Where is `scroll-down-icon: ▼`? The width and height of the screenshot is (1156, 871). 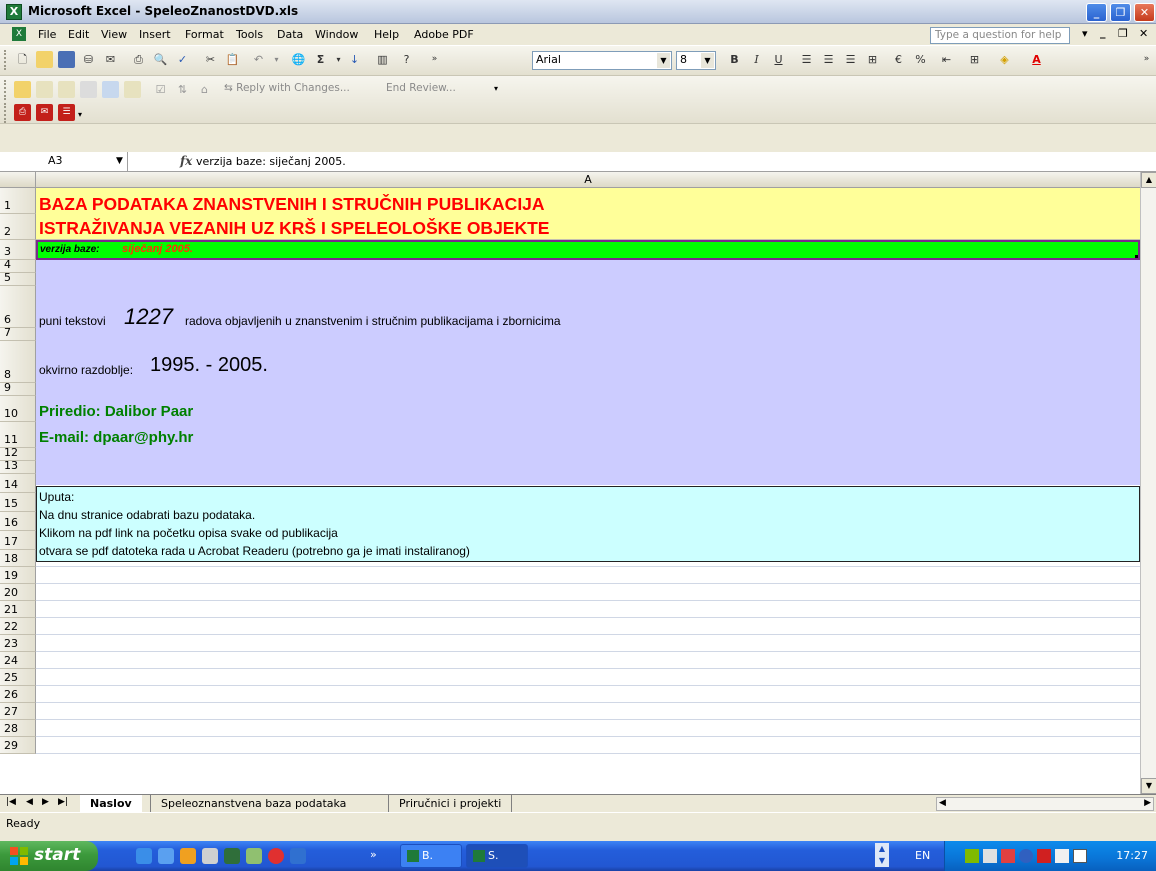
scroll-down-icon: ▼ is located at coordinates (1148, 786).